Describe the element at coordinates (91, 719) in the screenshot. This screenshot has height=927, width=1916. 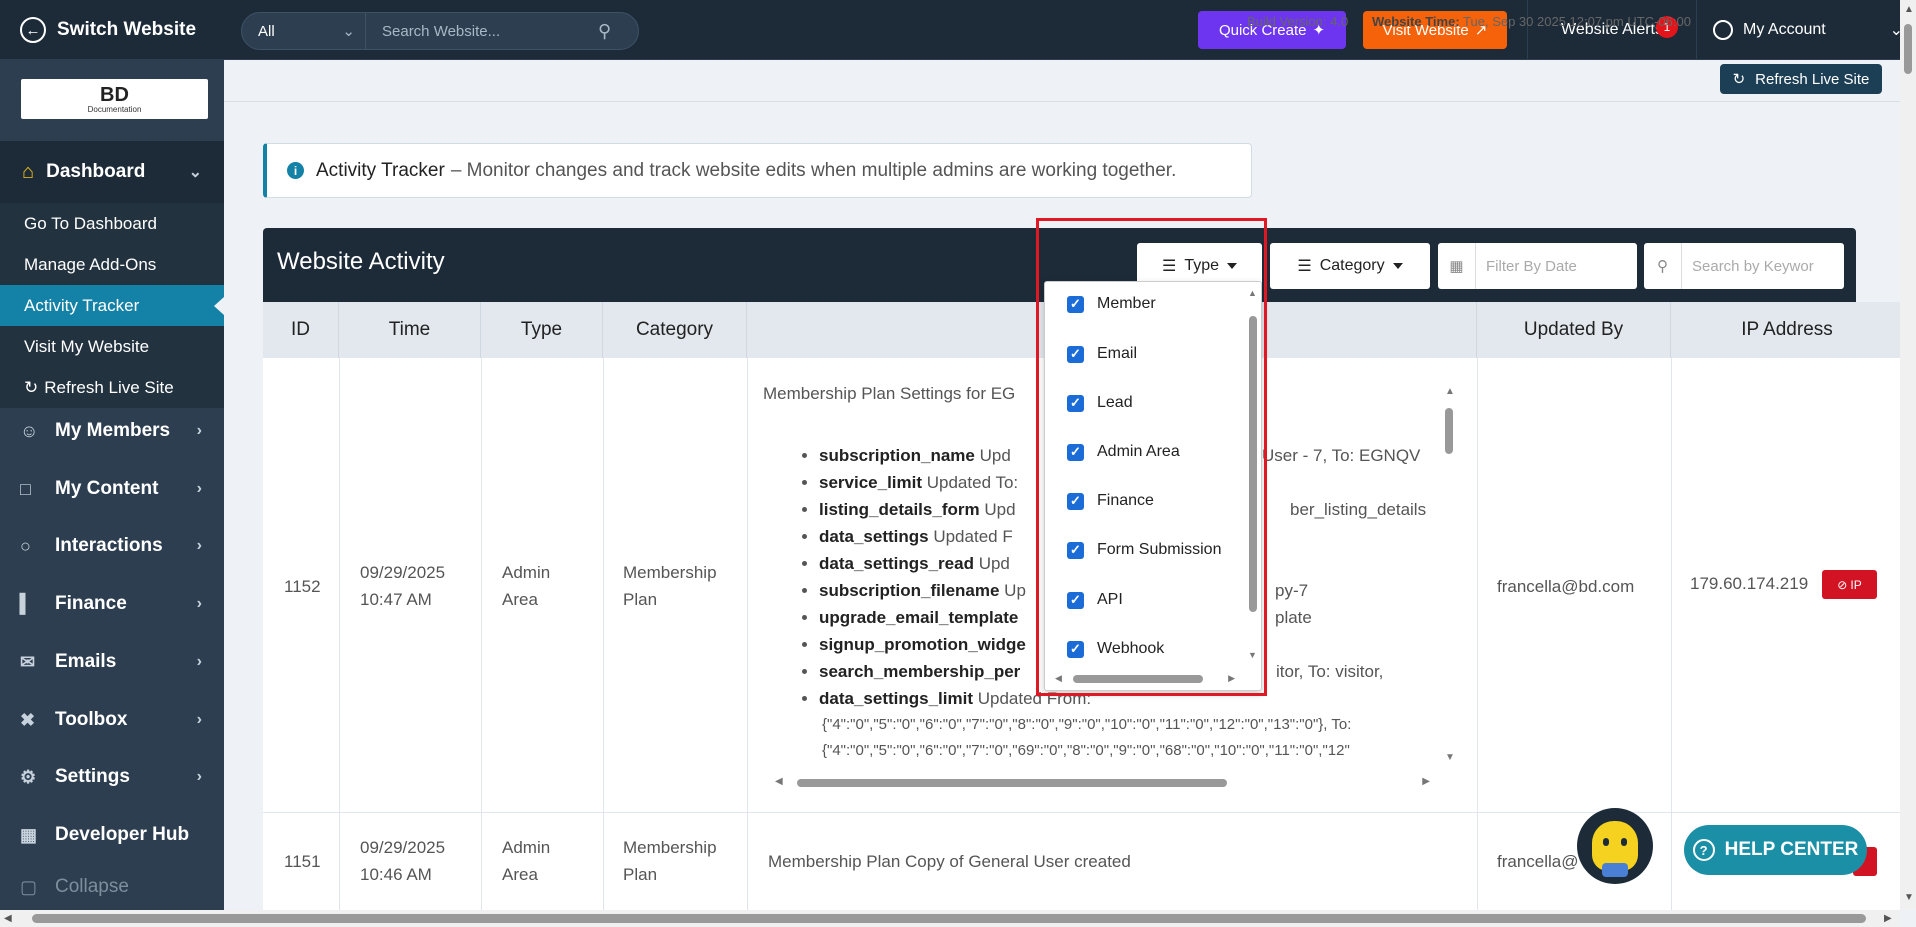
I see `sidebar-item-label: Toolbox` at that location.